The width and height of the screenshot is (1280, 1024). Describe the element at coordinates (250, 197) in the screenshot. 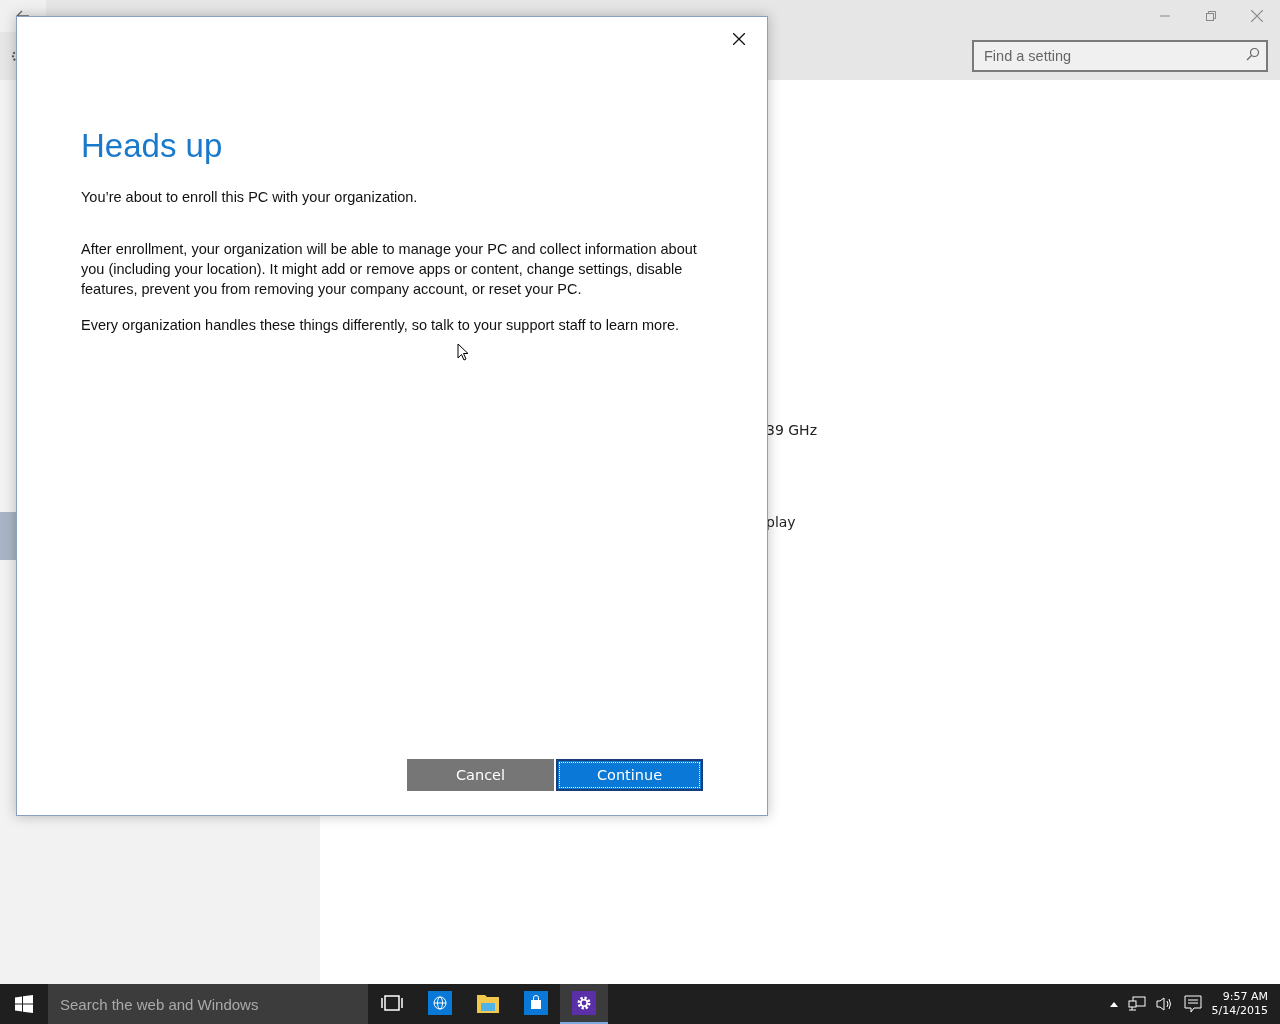

I see `intro-text: You’re about to enroll this PC with your organization.` at that location.